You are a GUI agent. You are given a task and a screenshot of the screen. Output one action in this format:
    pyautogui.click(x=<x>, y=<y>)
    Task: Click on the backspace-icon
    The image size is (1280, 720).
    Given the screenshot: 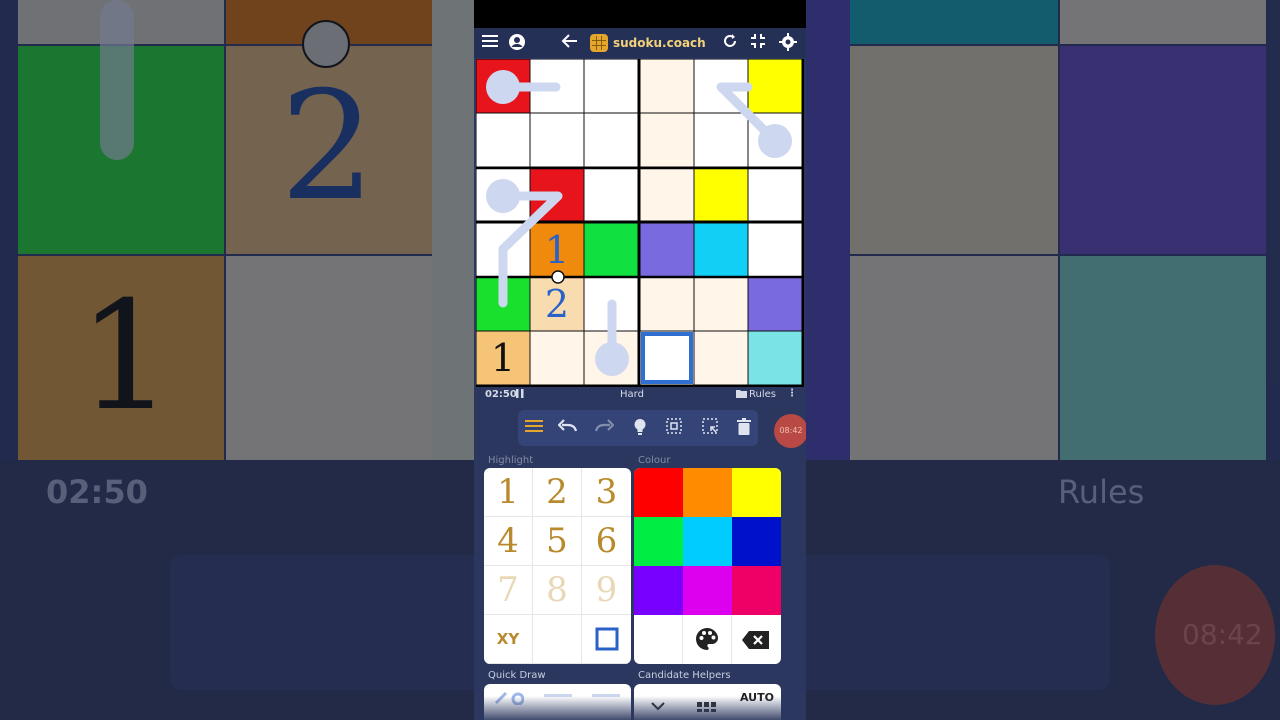 What is the action you would take?
    pyautogui.click(x=756, y=639)
    